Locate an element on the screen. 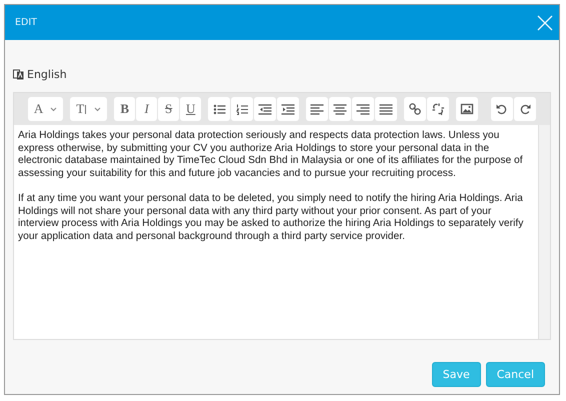  align-justify-button is located at coordinates (386, 109).